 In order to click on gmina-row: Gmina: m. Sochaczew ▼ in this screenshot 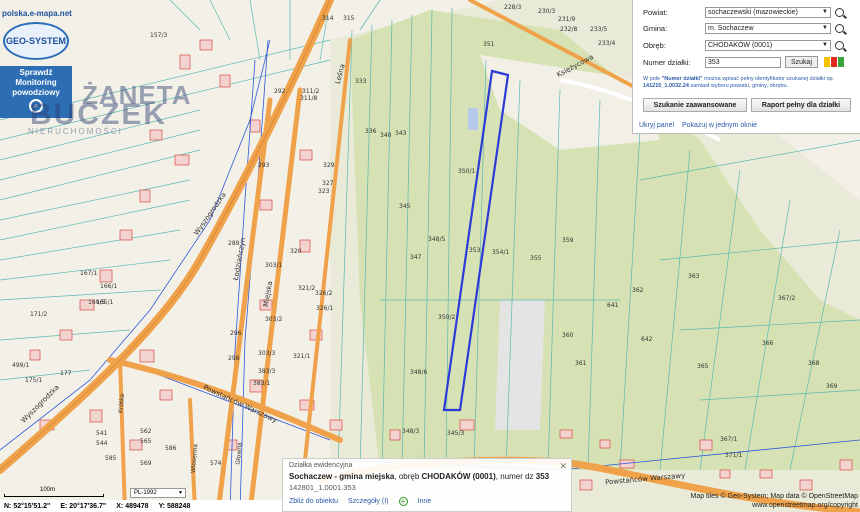, I will do `click(743, 28)`.